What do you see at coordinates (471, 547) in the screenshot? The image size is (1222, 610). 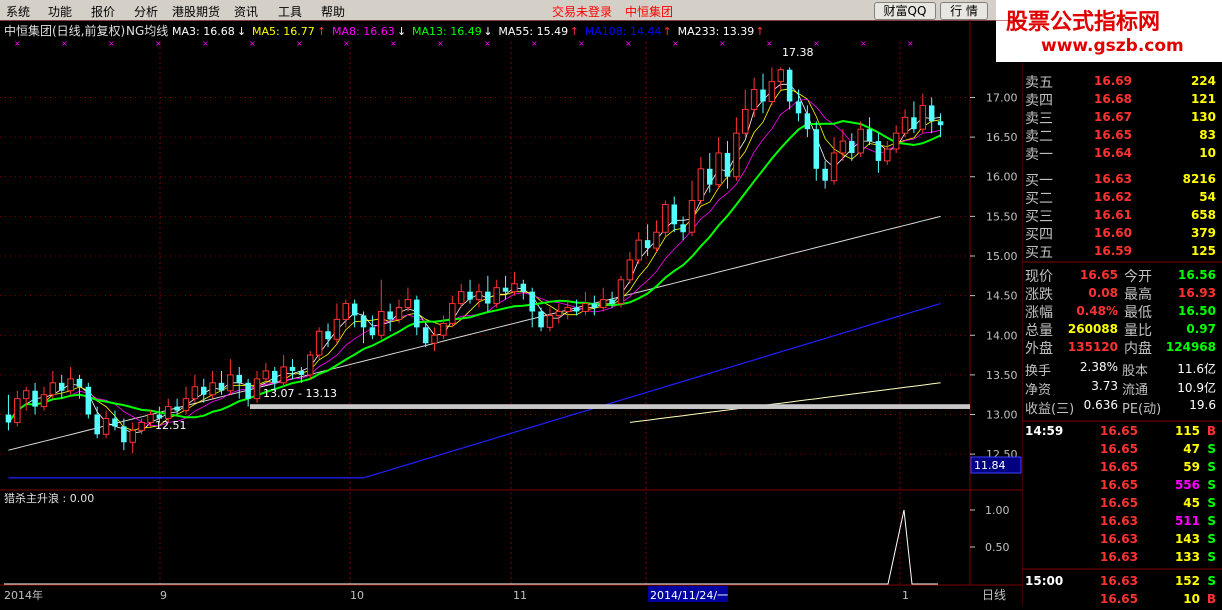 I see `indicator-line` at bounding box center [471, 547].